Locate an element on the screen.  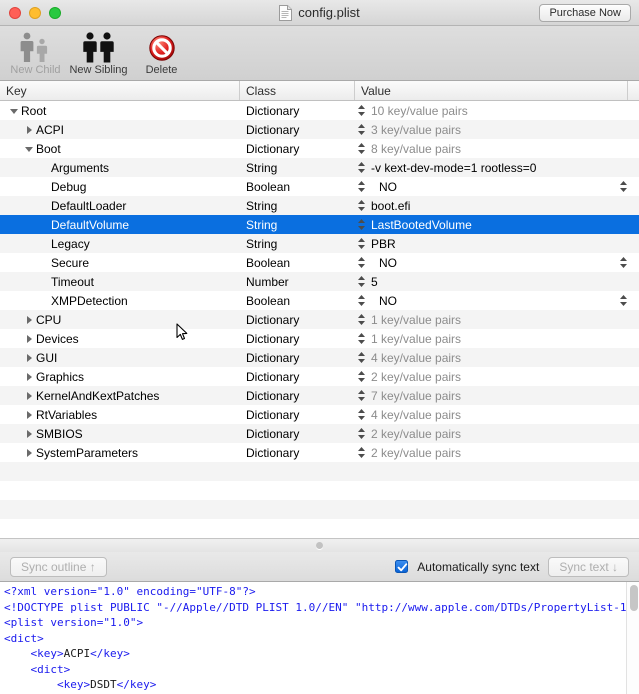
pane-splitter is located at coordinates (319, 545).